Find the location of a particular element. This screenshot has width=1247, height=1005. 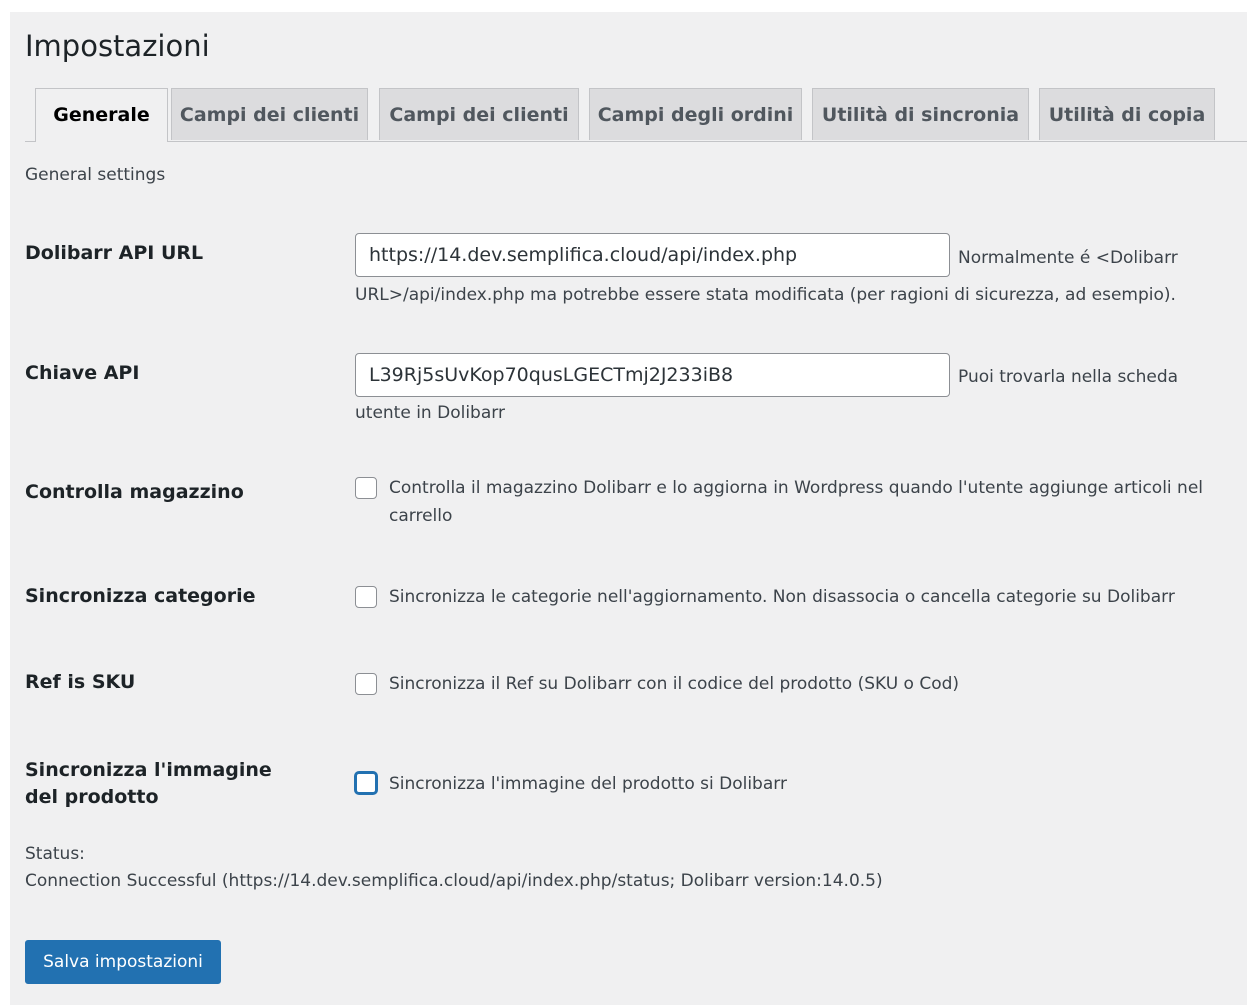

ref-sku-label: Ref is SKU is located at coordinates (80, 682).